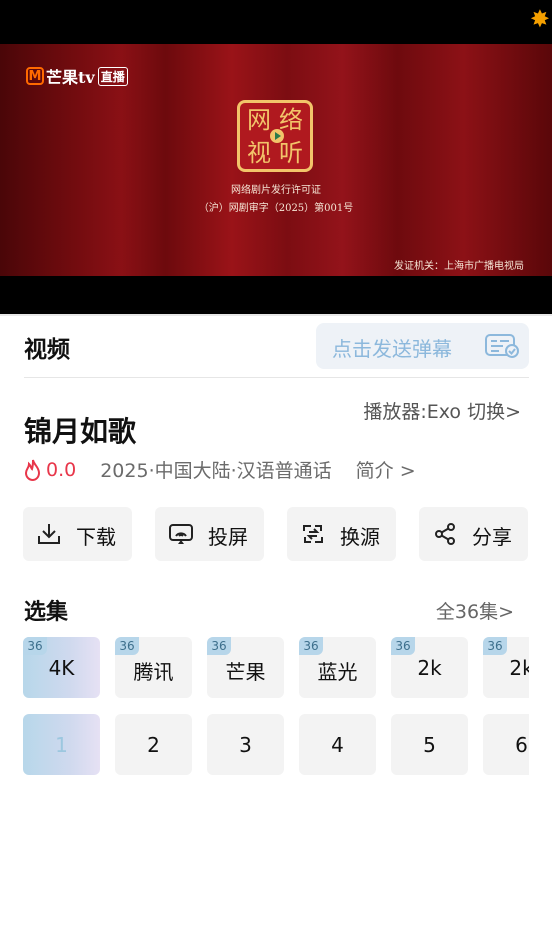 This screenshot has width=552, height=951. I want to click on source-item-mango: 36 芒果, so click(245, 667).